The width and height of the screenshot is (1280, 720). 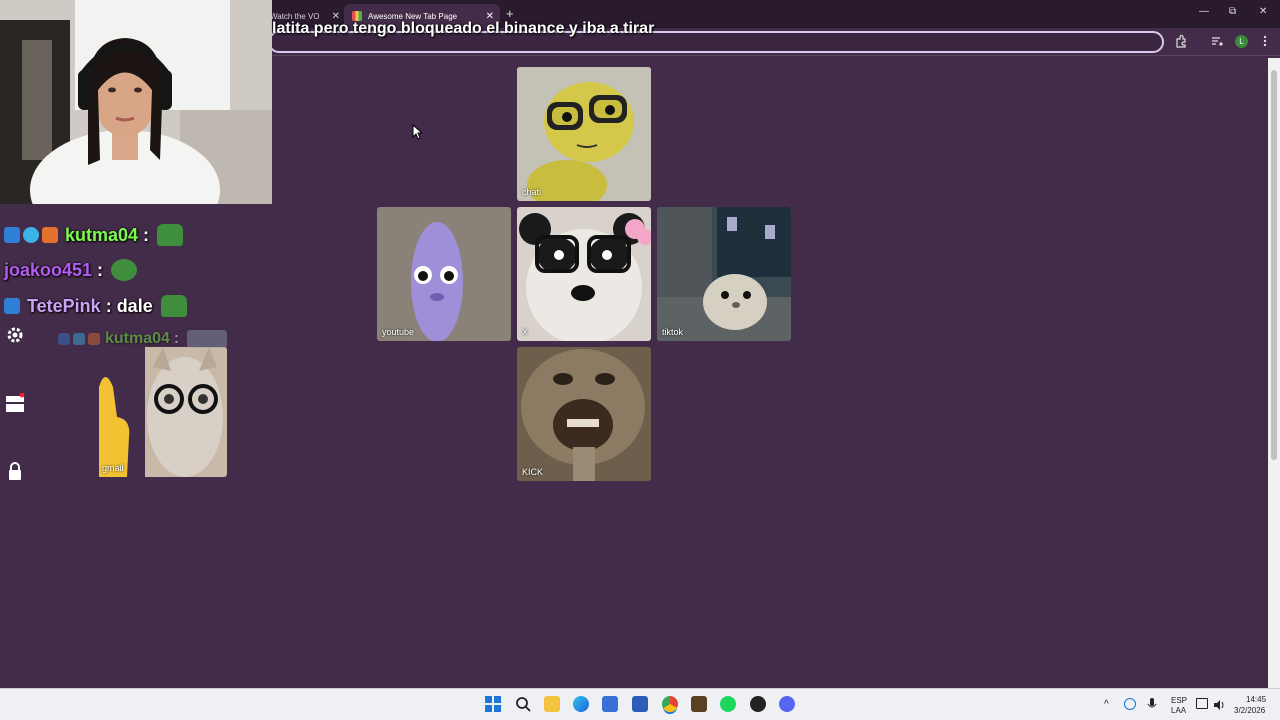 What do you see at coordinates (15, 471) in the screenshot?
I see `lock-icon` at bounding box center [15, 471].